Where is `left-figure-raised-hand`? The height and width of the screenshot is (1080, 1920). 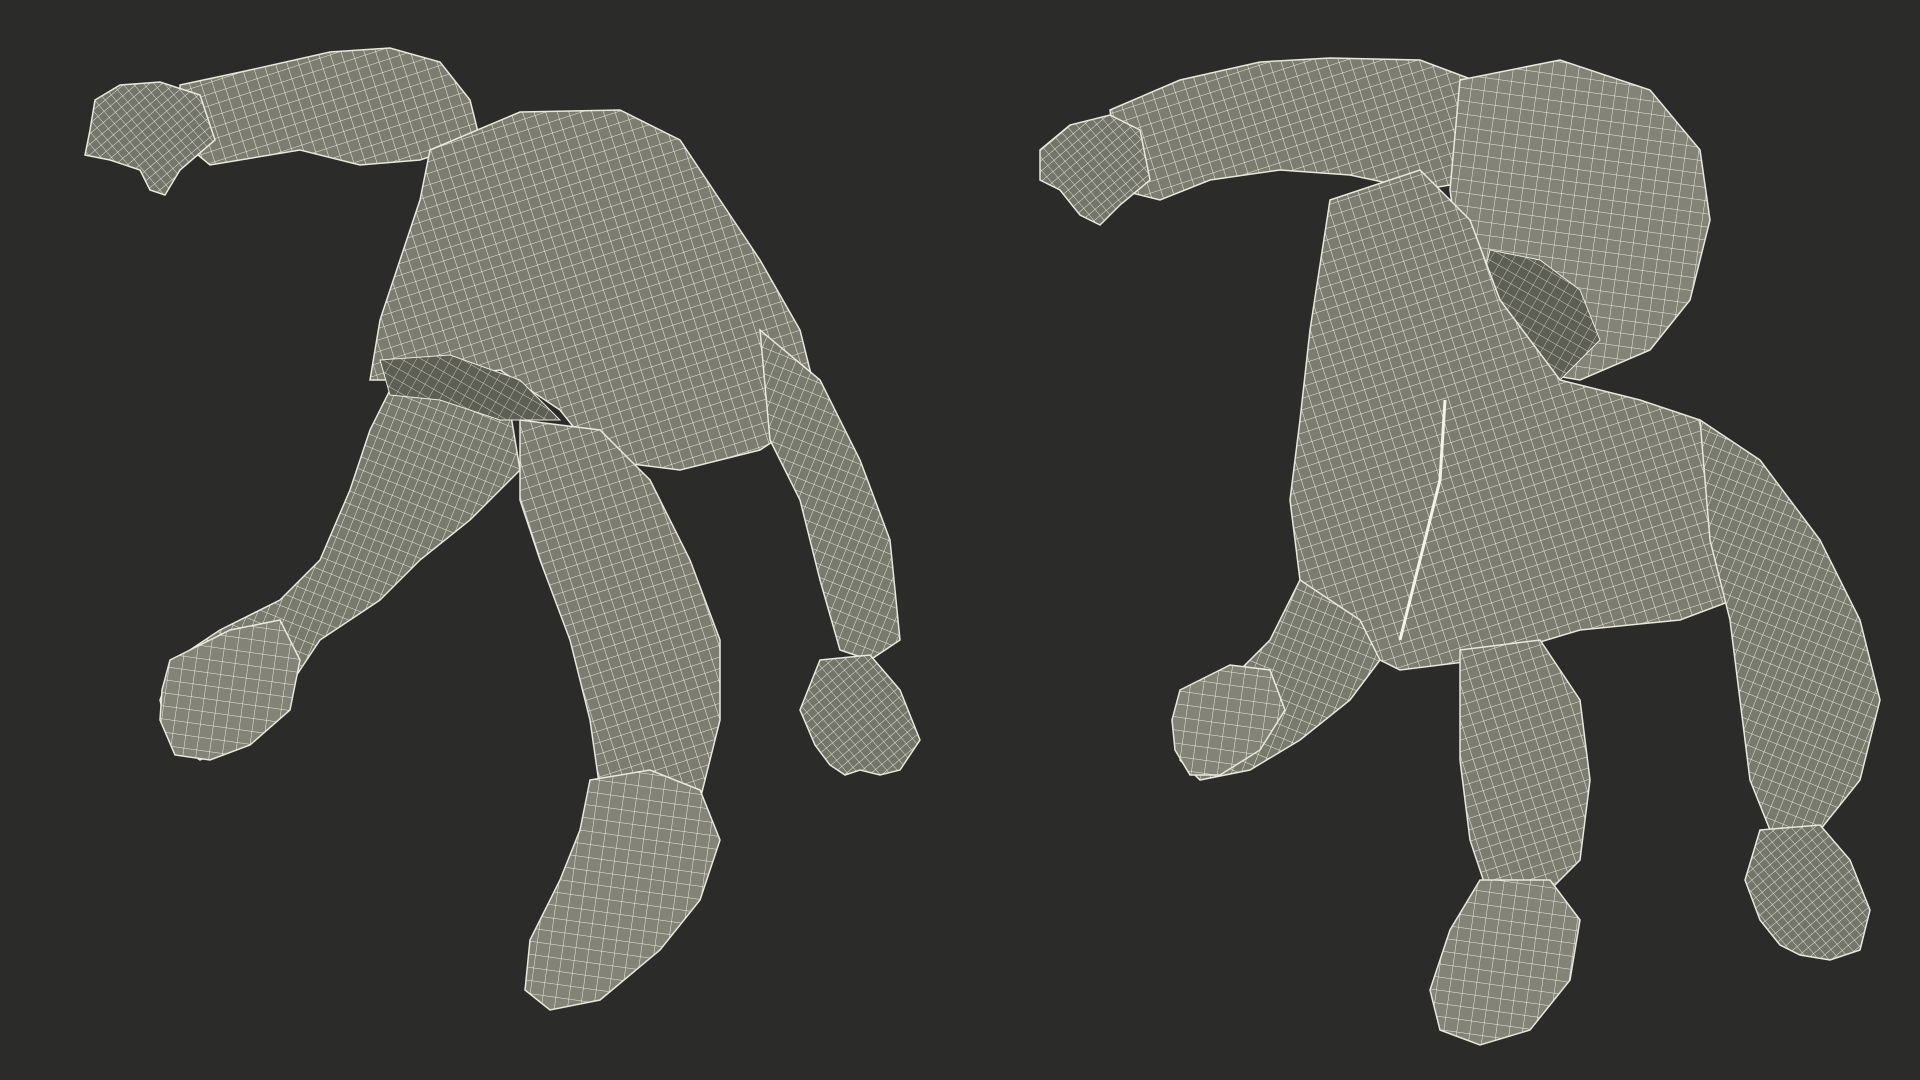
left-figure-raised-hand is located at coordinates (150, 138).